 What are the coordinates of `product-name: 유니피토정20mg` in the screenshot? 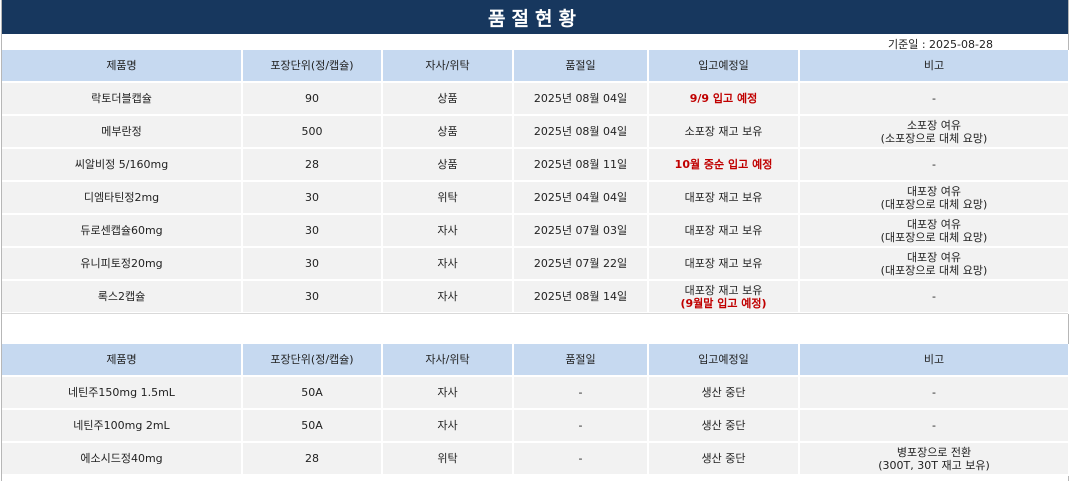 It's located at (122, 264).